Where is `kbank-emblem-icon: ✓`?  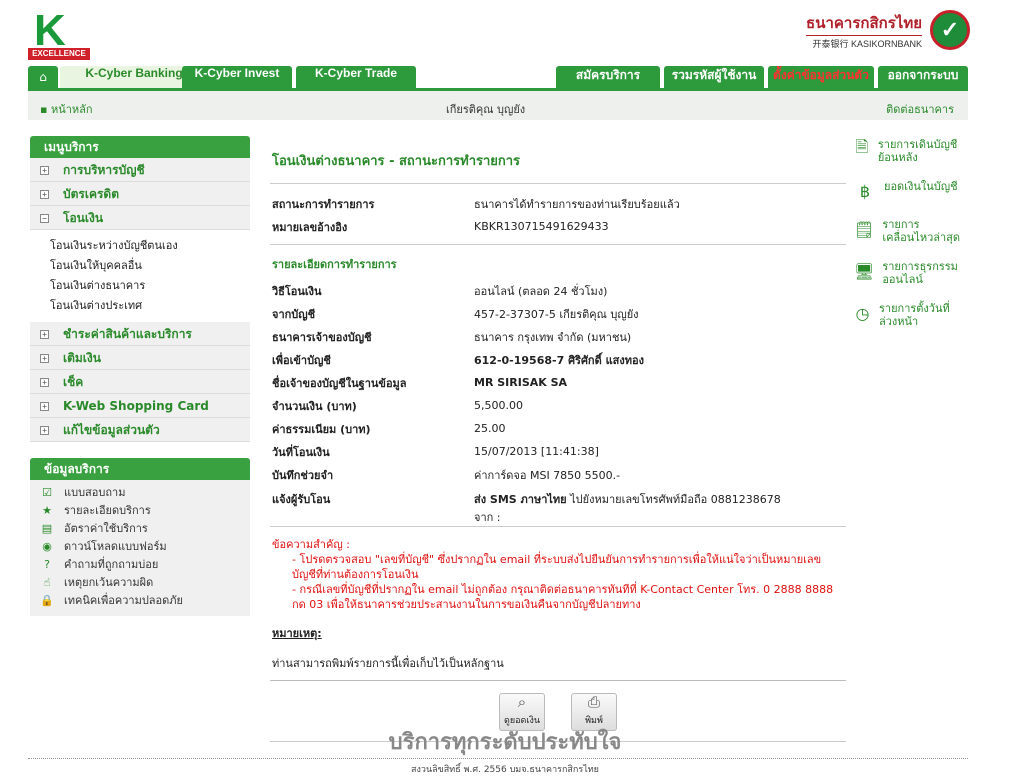 kbank-emblem-icon: ✓ is located at coordinates (950, 30).